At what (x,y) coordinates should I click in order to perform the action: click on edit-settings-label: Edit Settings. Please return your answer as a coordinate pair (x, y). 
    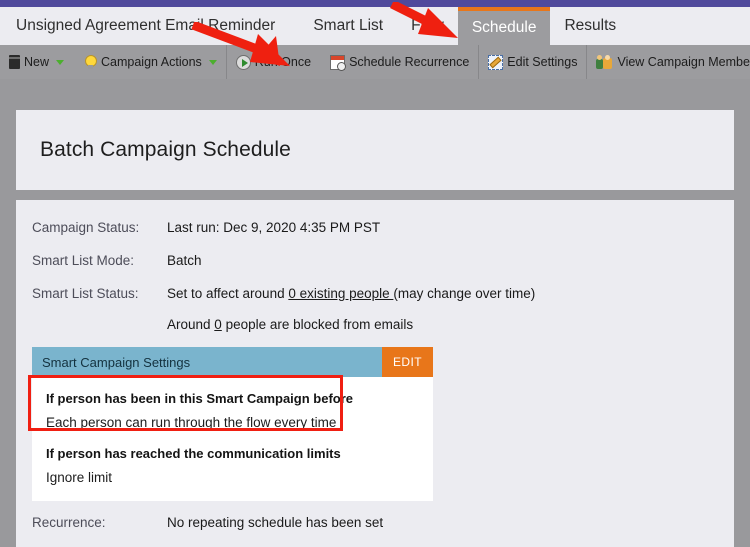
    Looking at the image, I should click on (542, 62).